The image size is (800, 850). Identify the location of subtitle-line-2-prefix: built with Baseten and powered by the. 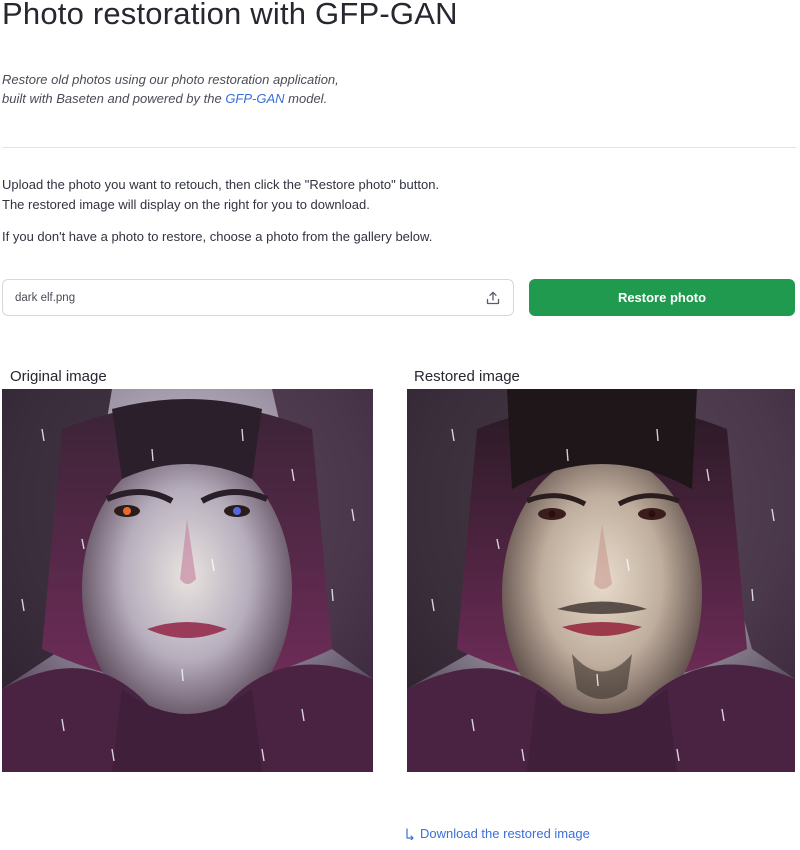
(114, 98).